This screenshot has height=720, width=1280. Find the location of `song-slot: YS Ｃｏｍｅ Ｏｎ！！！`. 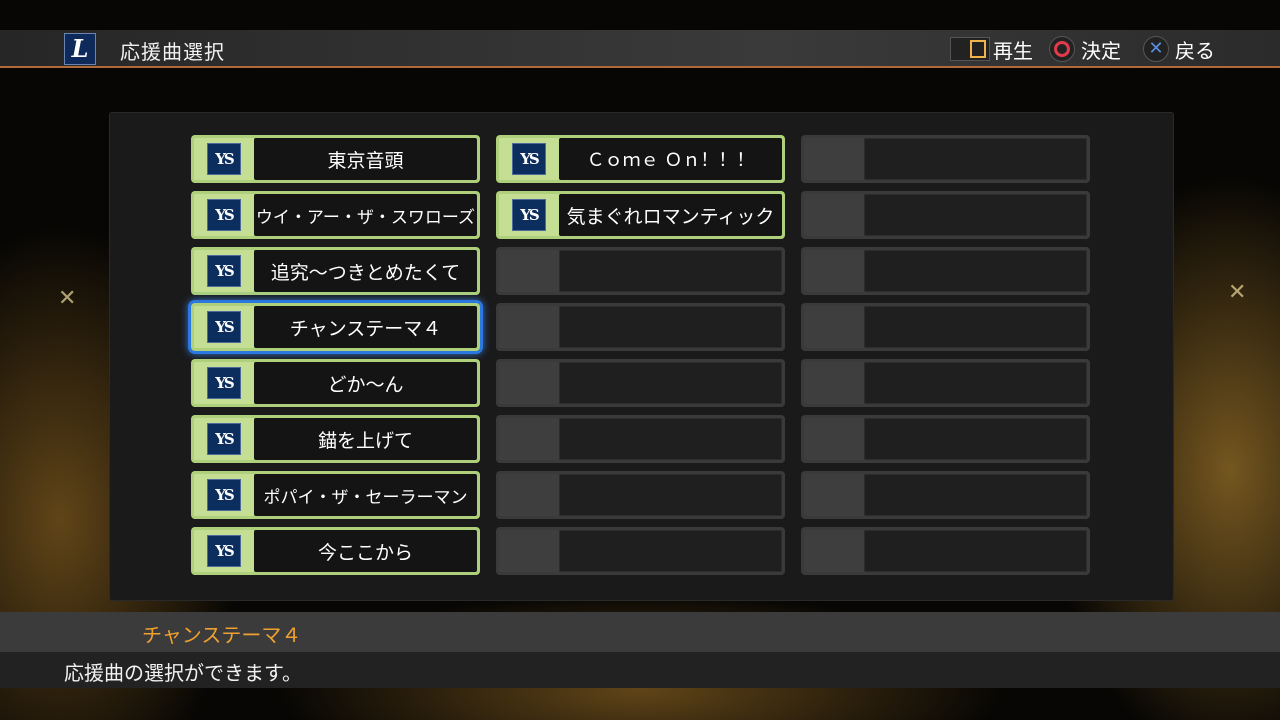

song-slot: YS Ｃｏｍｅ Ｏｎ！！！ is located at coordinates (640, 159).